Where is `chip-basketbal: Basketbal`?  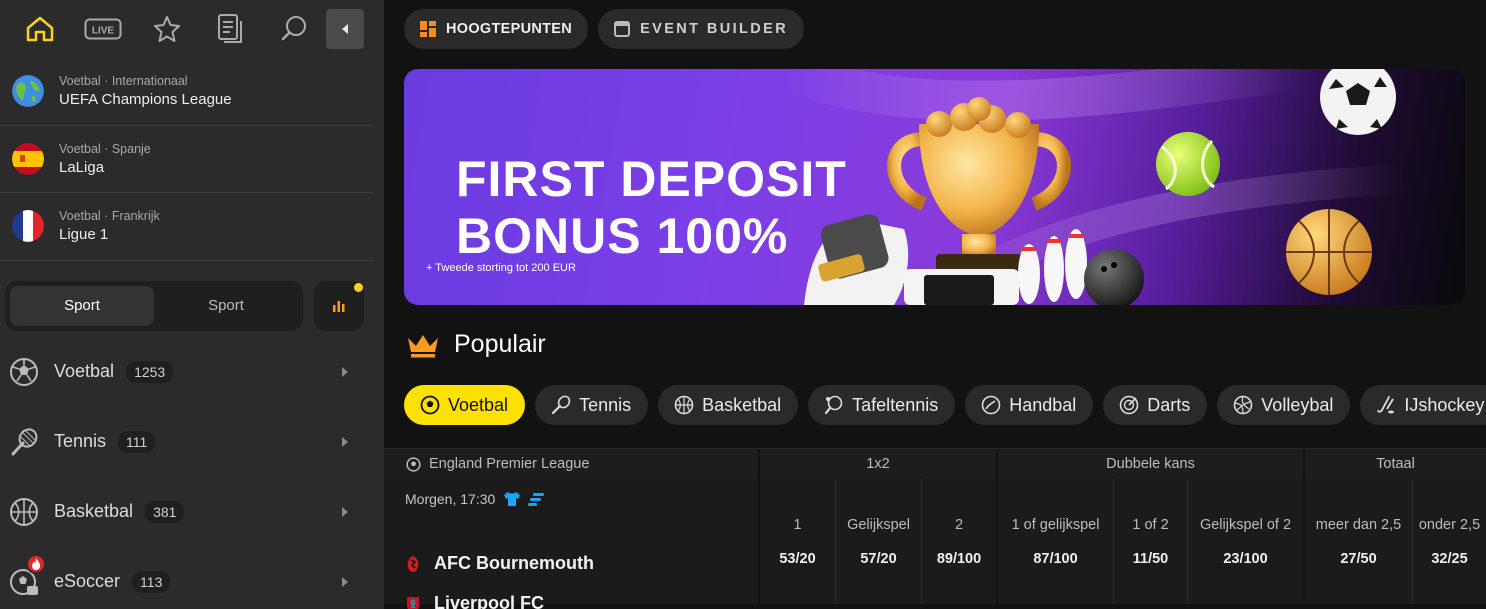
chip-basketbal: Basketbal is located at coordinates (728, 405).